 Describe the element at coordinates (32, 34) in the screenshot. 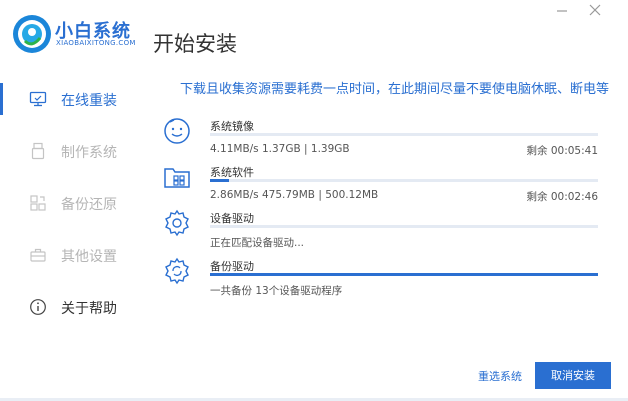

I see `logo-icon` at that location.